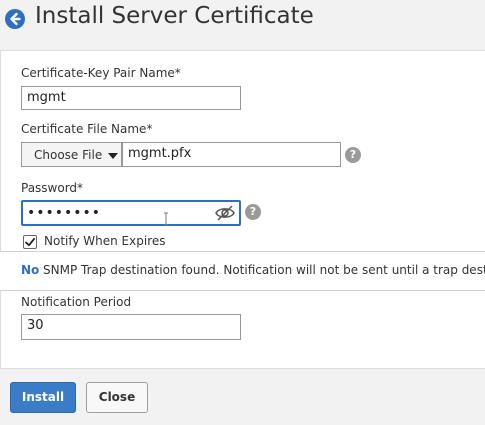 This screenshot has height=425, width=485. Describe the element at coordinates (87, 129) in the screenshot. I see `certfile-name-label: Certificate File Name*` at that location.